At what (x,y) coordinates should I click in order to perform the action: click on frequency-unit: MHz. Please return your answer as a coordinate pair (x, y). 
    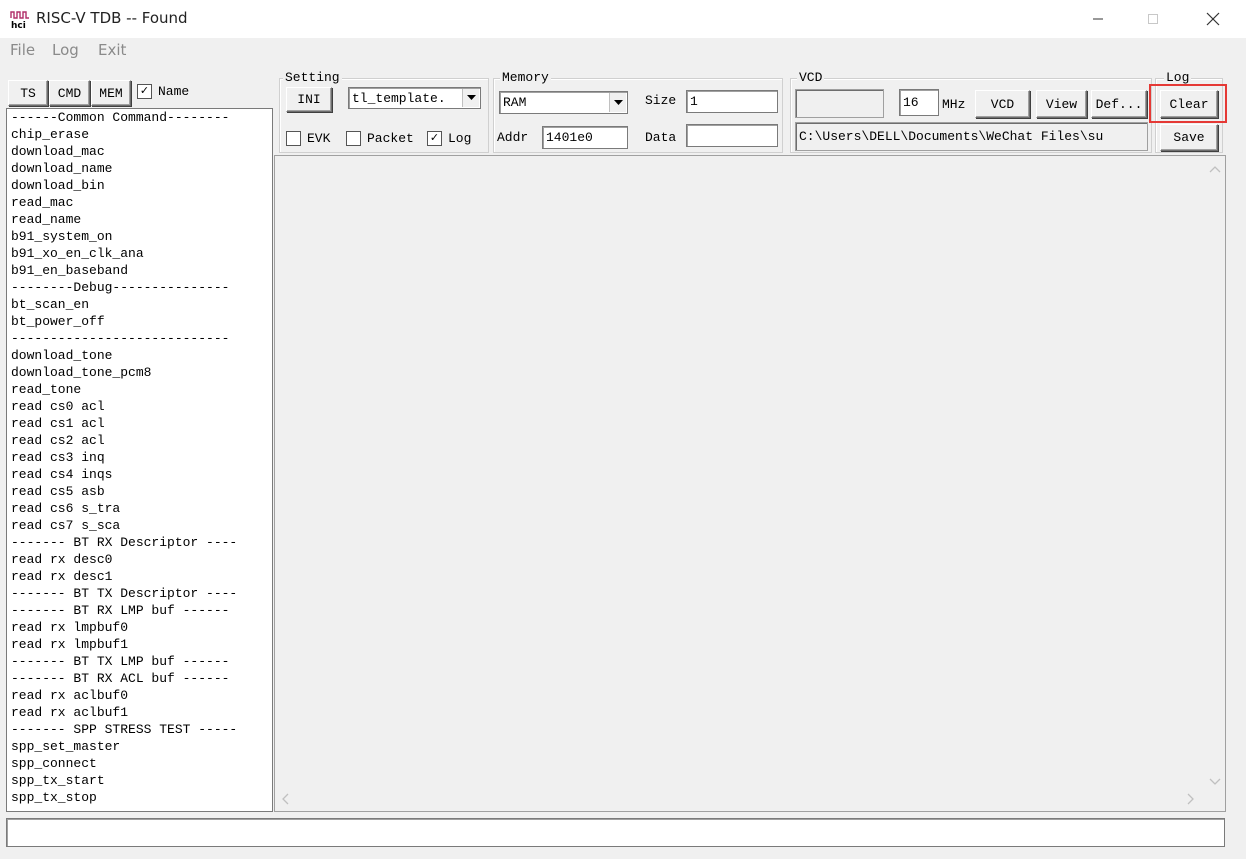
    Looking at the image, I should click on (954, 104).